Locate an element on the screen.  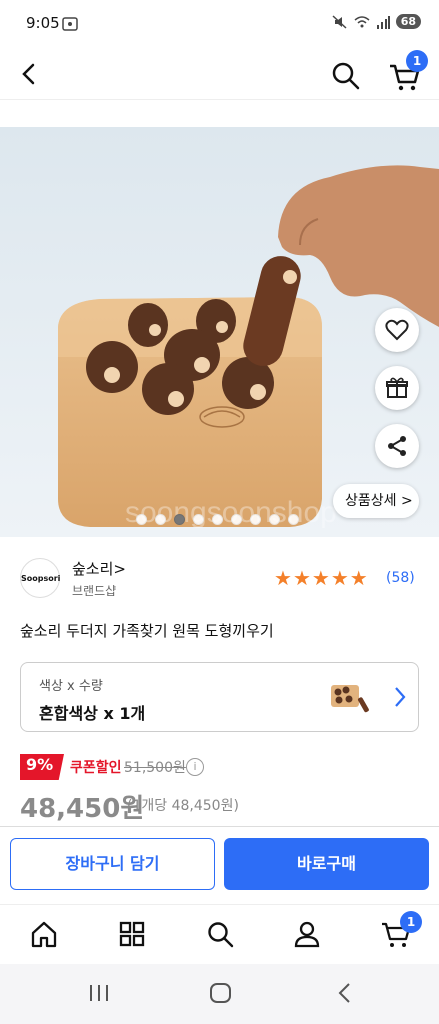
gift-icon is located at coordinates (397, 387).